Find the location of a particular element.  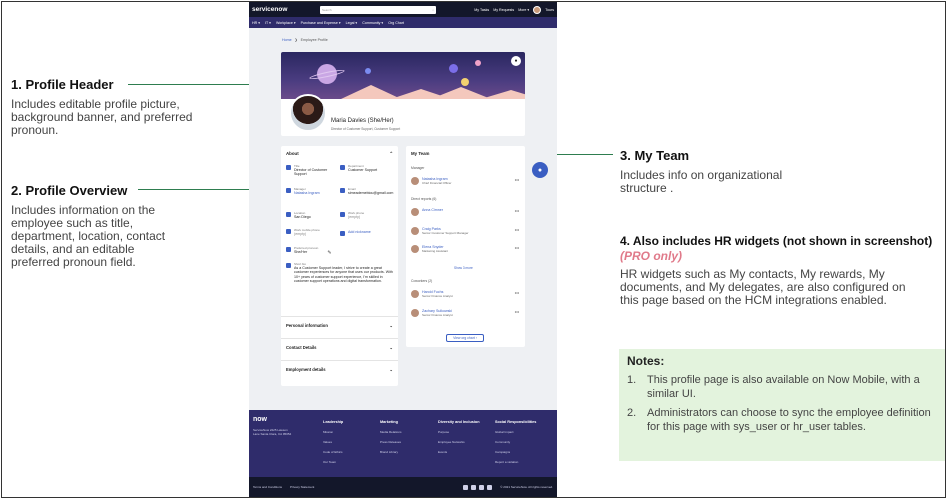

top-links: My Tasks My Requests More ▾ Tours is located at coordinates (514, 9).